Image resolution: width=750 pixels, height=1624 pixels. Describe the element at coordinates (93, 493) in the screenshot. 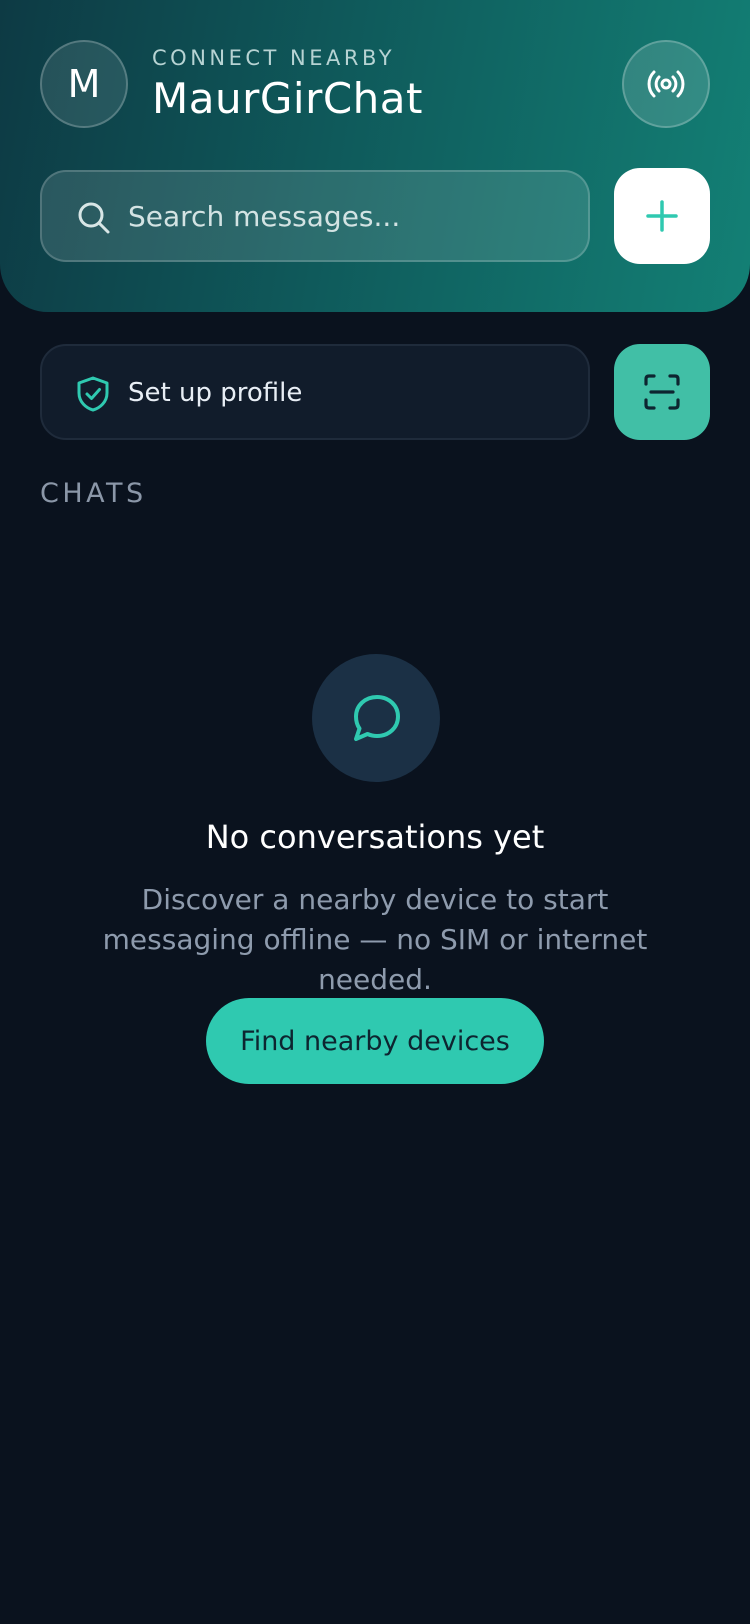

I see `chats-section-label: CHATS` at that location.